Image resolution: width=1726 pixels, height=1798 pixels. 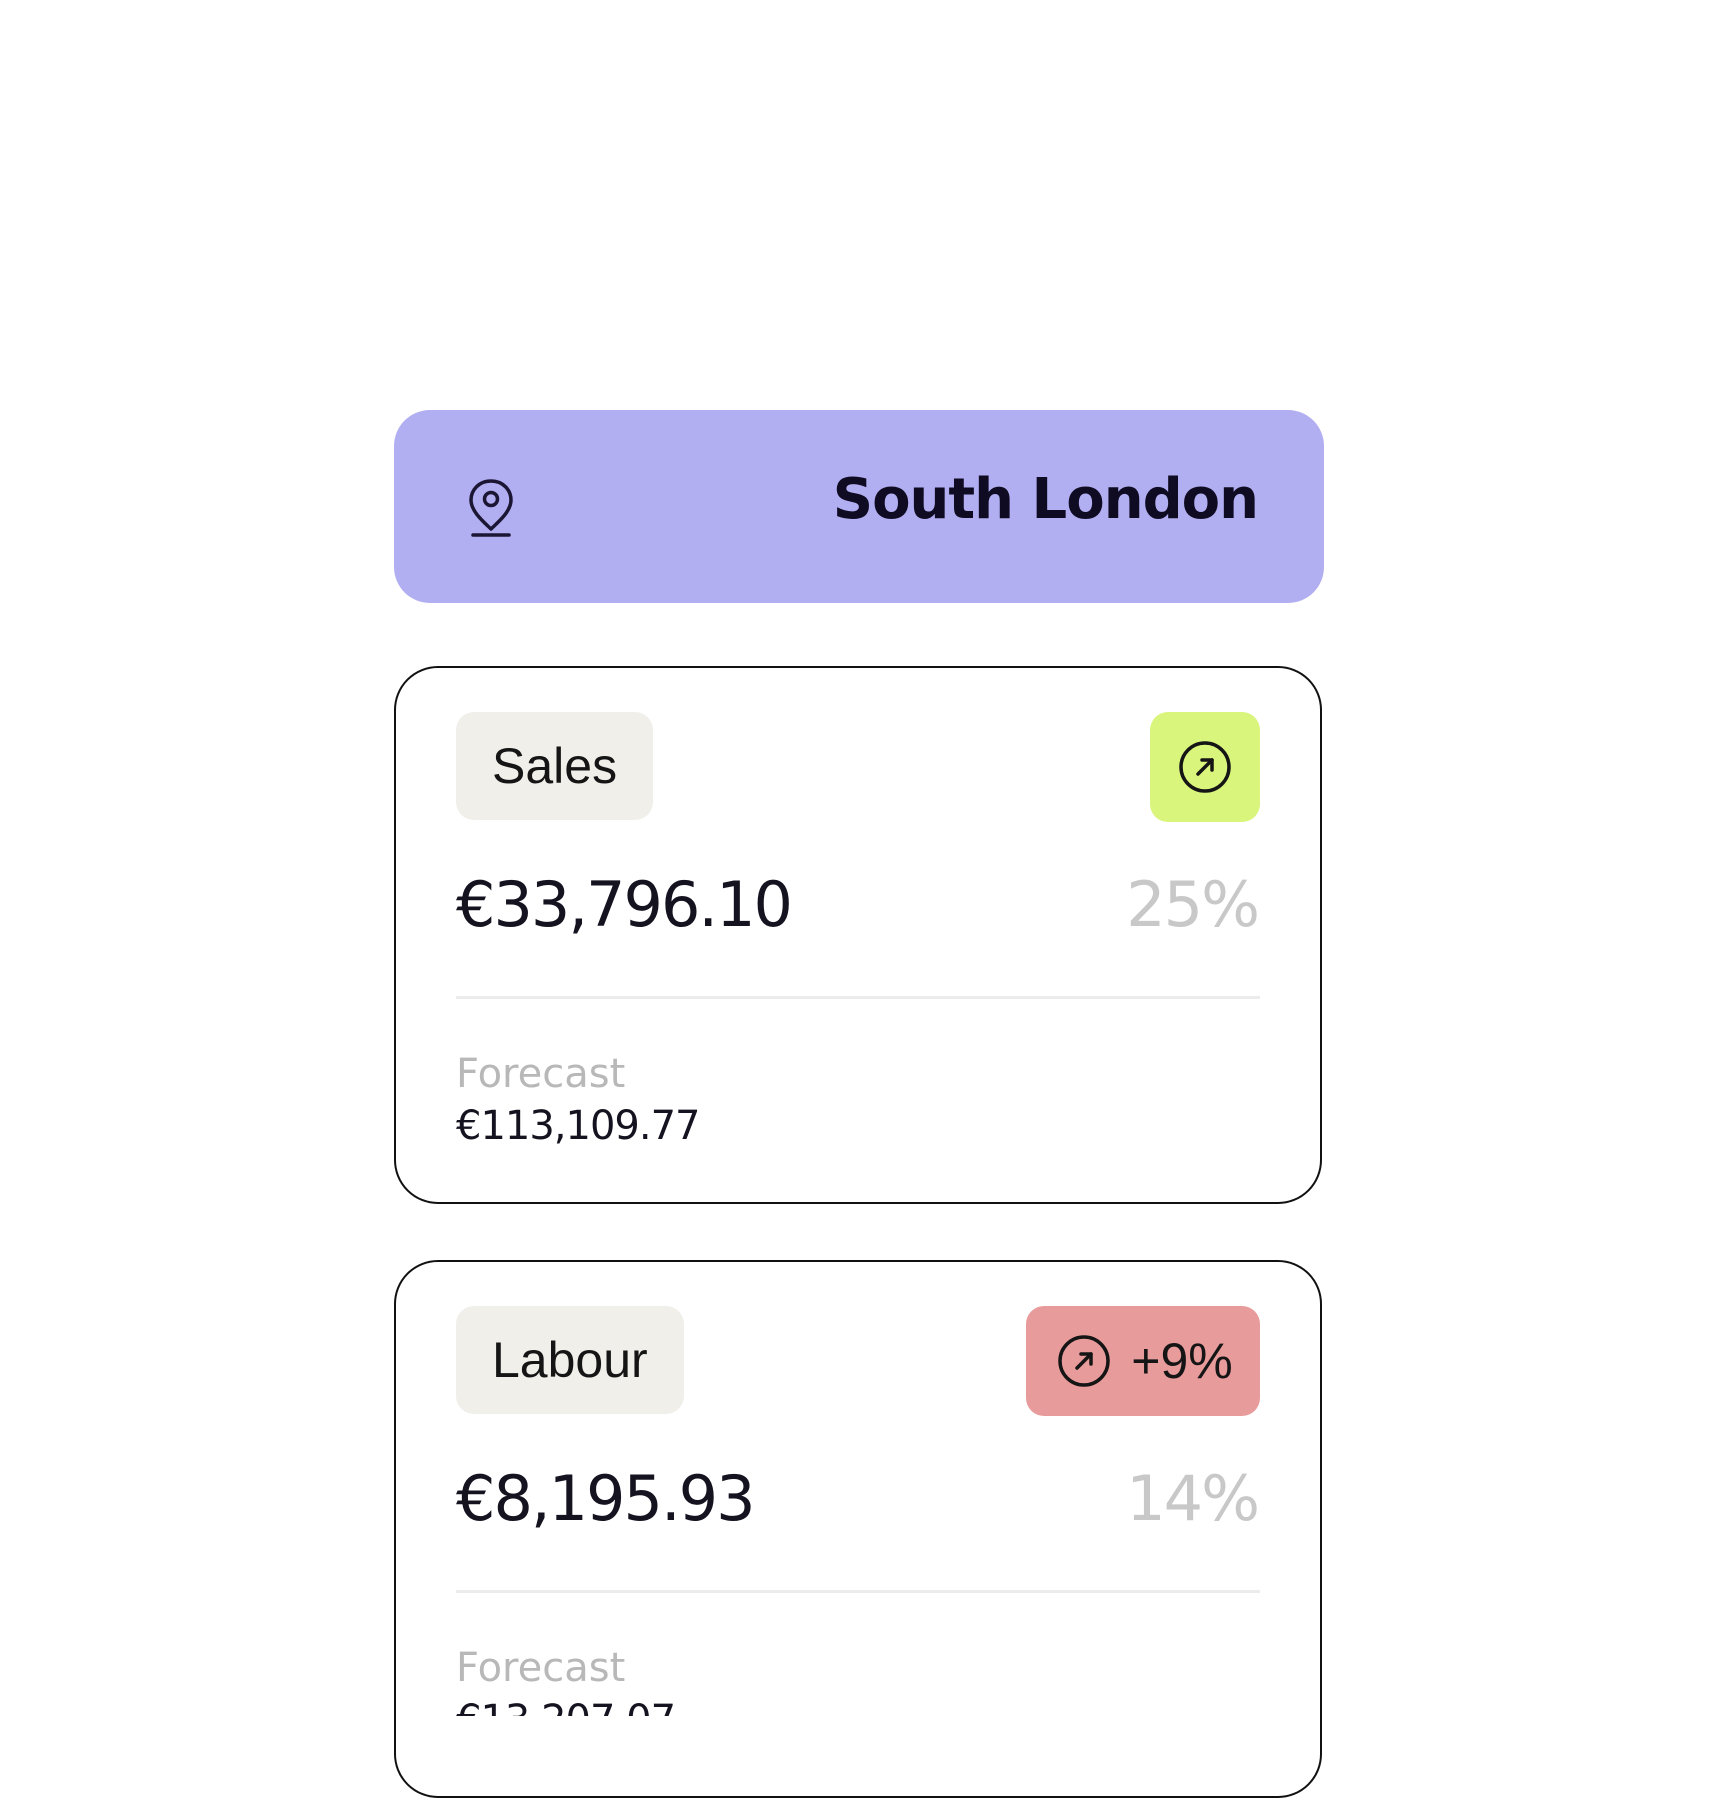 What do you see at coordinates (1193, 904) in the screenshot?
I see `card-share-percent: 25%` at bounding box center [1193, 904].